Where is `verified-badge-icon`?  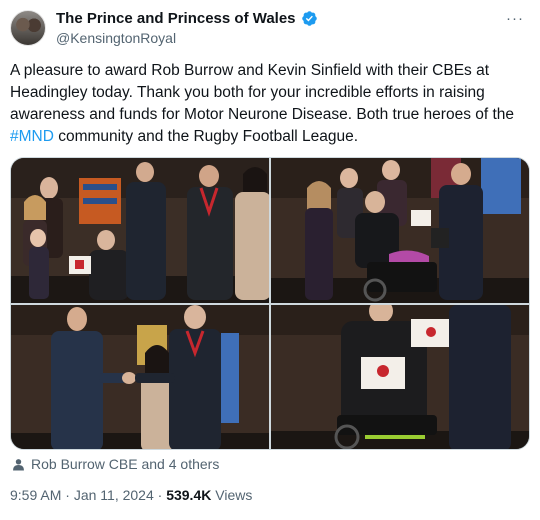 verified-badge-icon is located at coordinates (309, 18).